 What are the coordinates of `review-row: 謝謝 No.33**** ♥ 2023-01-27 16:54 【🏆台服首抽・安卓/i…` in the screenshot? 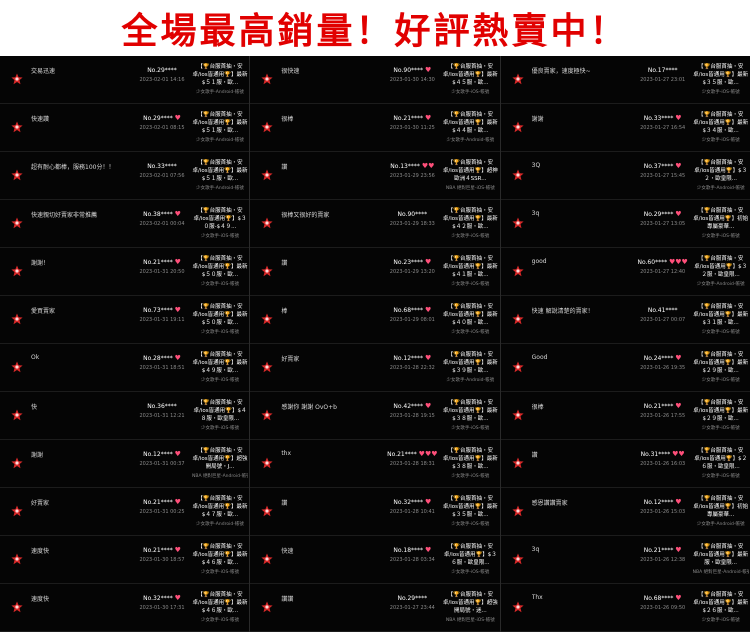 It's located at (625, 128).